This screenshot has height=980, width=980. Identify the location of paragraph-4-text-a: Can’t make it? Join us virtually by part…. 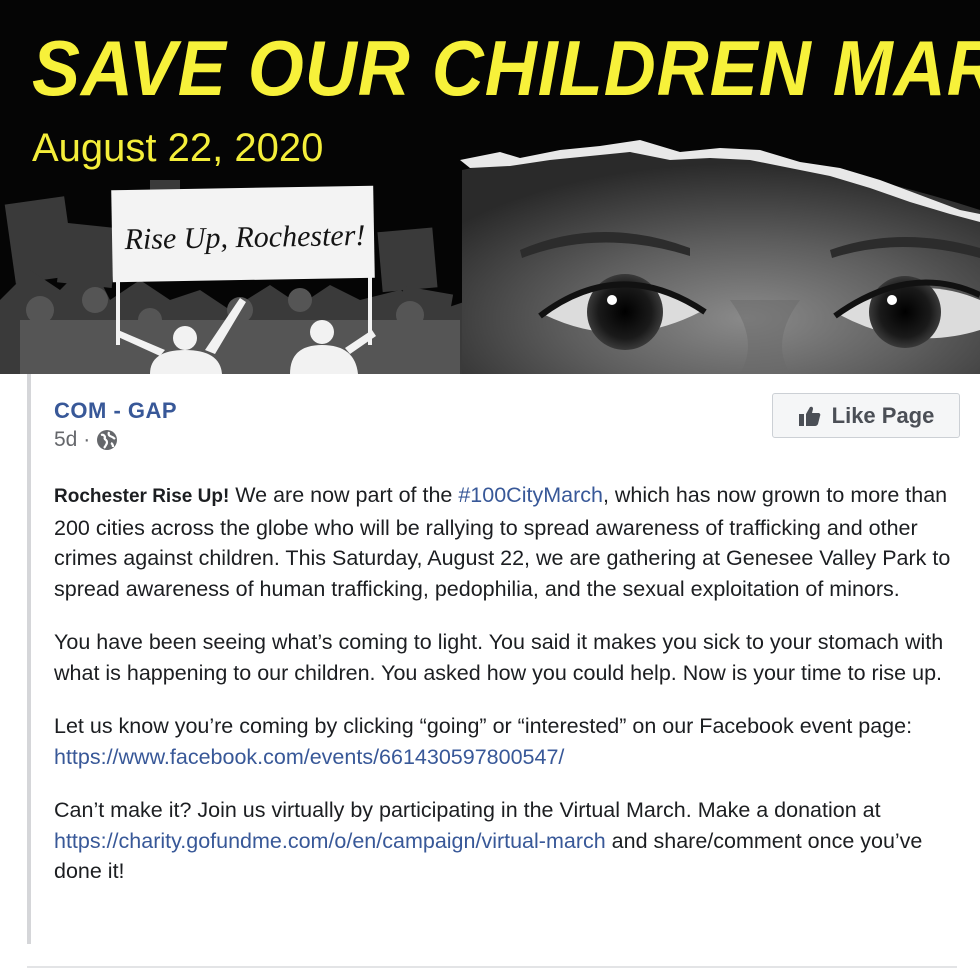
(467, 810).